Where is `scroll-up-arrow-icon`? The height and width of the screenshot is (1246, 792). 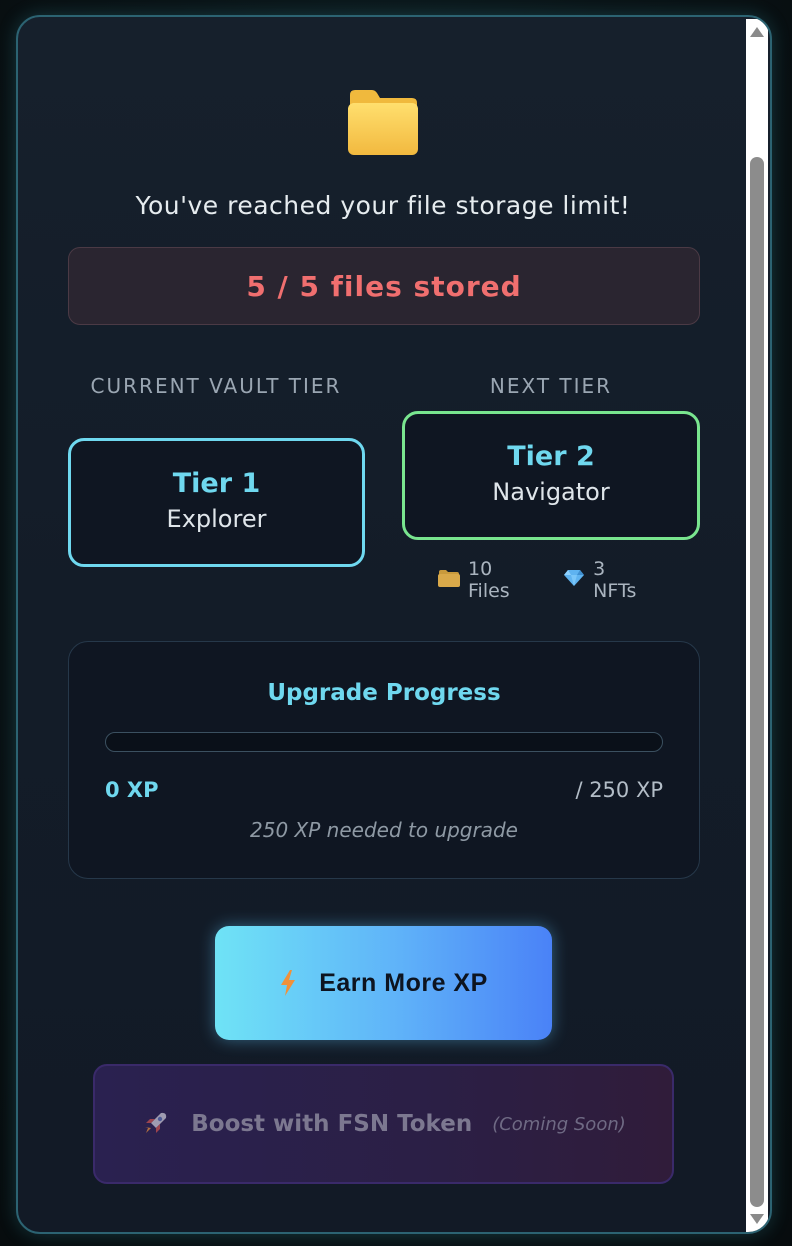
scroll-up-arrow-icon is located at coordinates (757, 32).